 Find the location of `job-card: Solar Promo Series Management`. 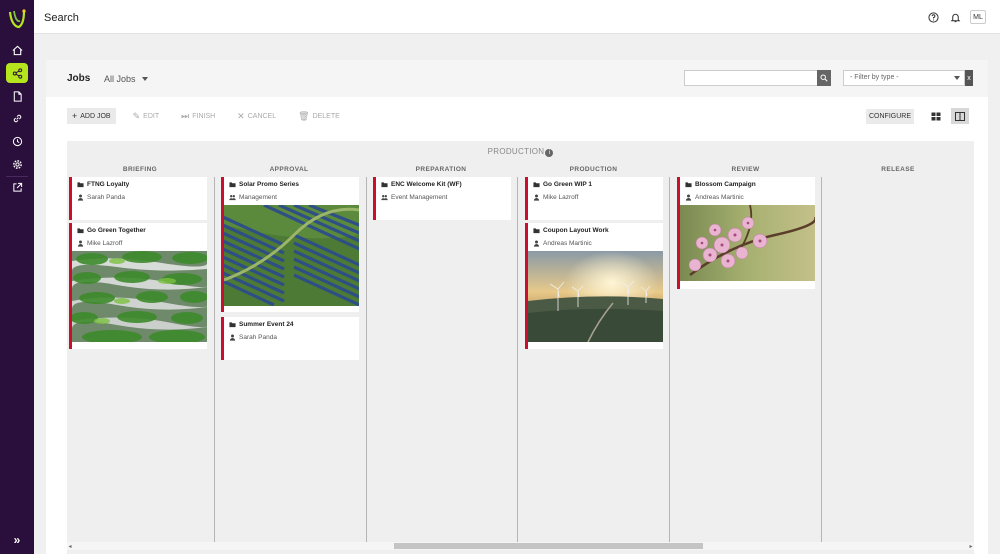

job-card: Solar Promo Series Management is located at coordinates (290, 244).